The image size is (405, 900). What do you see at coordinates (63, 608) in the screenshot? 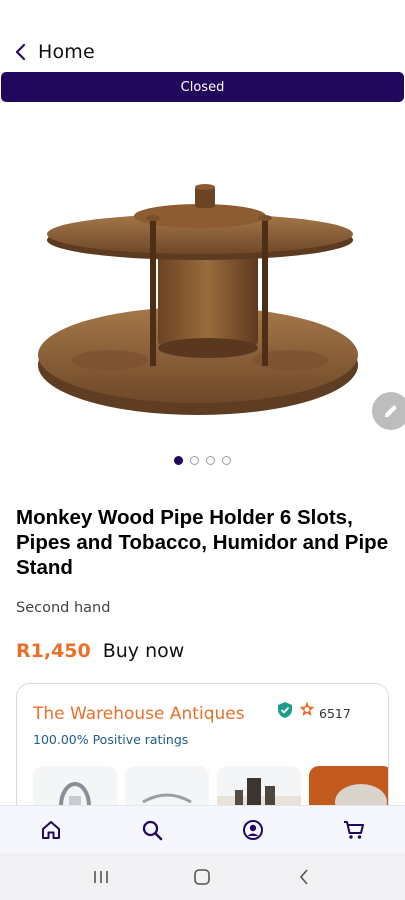
I see `product-condition: Second hand` at bounding box center [63, 608].